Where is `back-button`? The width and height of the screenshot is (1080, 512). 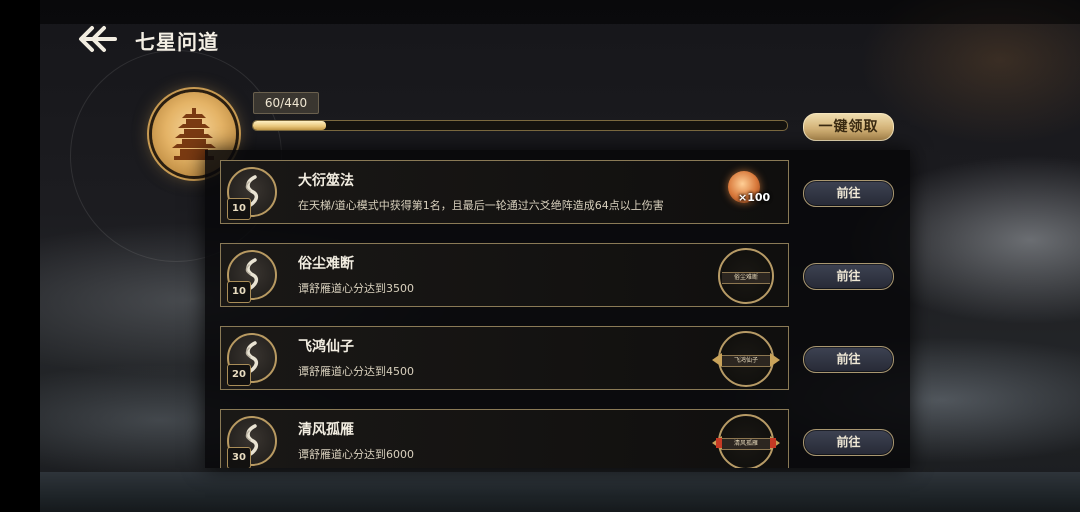
back-button is located at coordinates (98, 39).